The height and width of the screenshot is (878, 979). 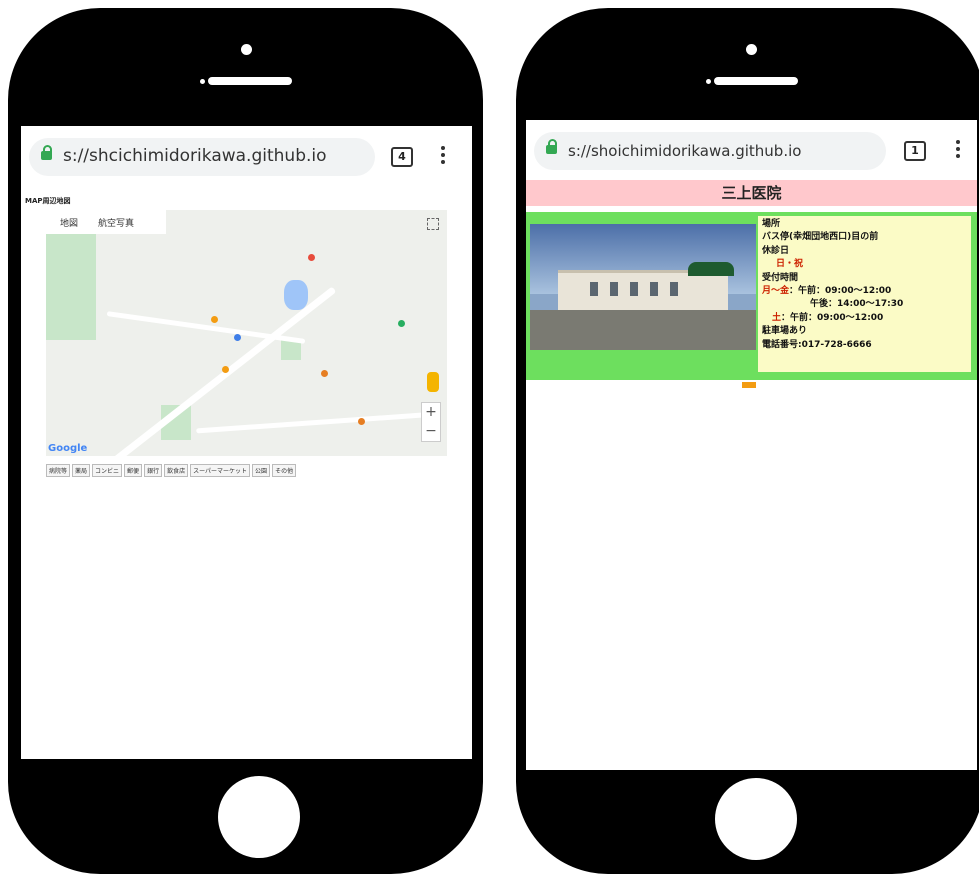 I want to click on hours-label: 受付時間, so click(x=780, y=277).